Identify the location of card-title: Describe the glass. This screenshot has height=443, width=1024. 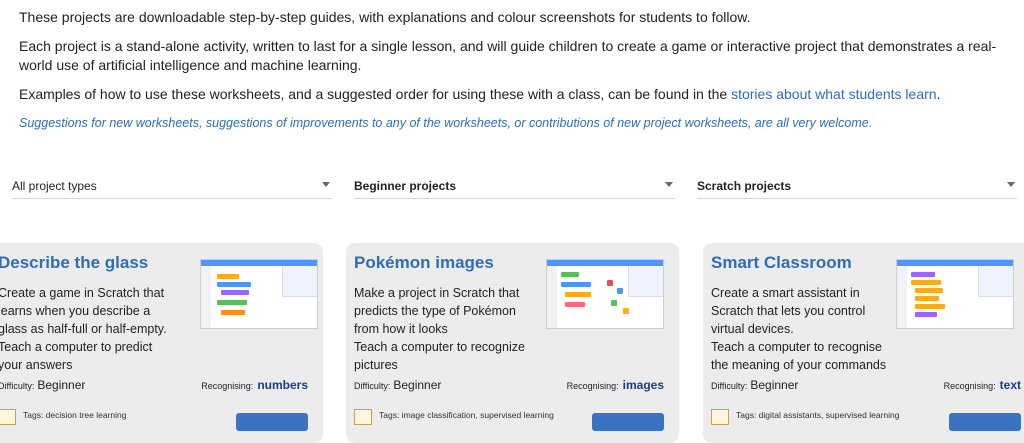
(74, 263).